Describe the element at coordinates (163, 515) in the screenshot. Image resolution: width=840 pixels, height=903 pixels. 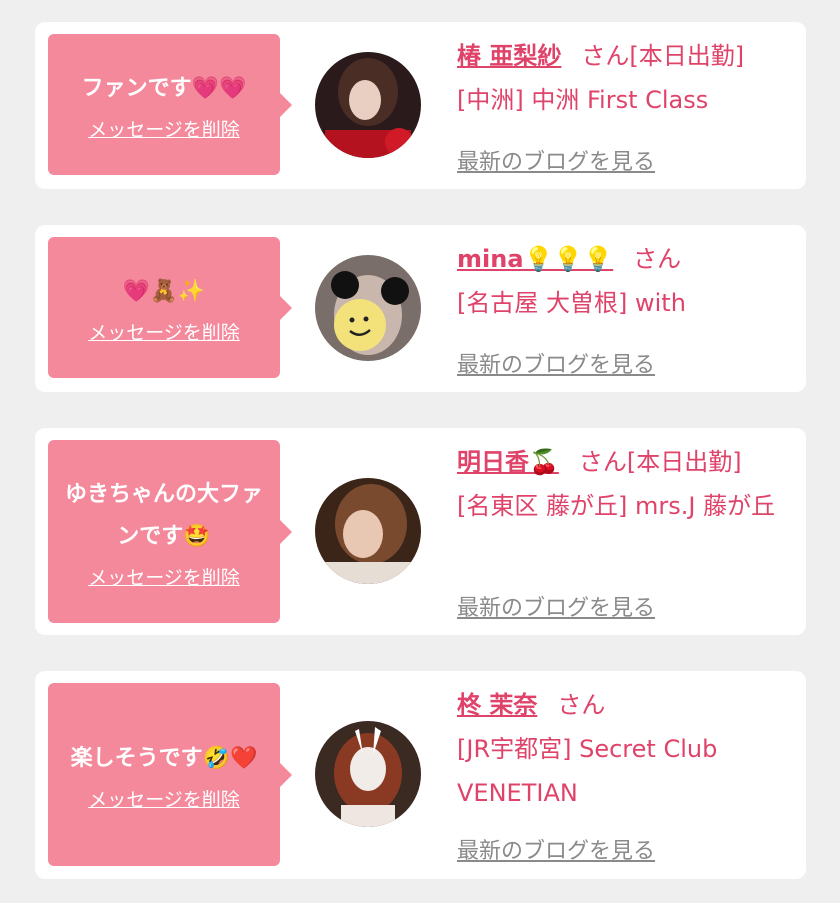
I see `fan-message: ゆきちゃんの大ファンです🤩` at that location.